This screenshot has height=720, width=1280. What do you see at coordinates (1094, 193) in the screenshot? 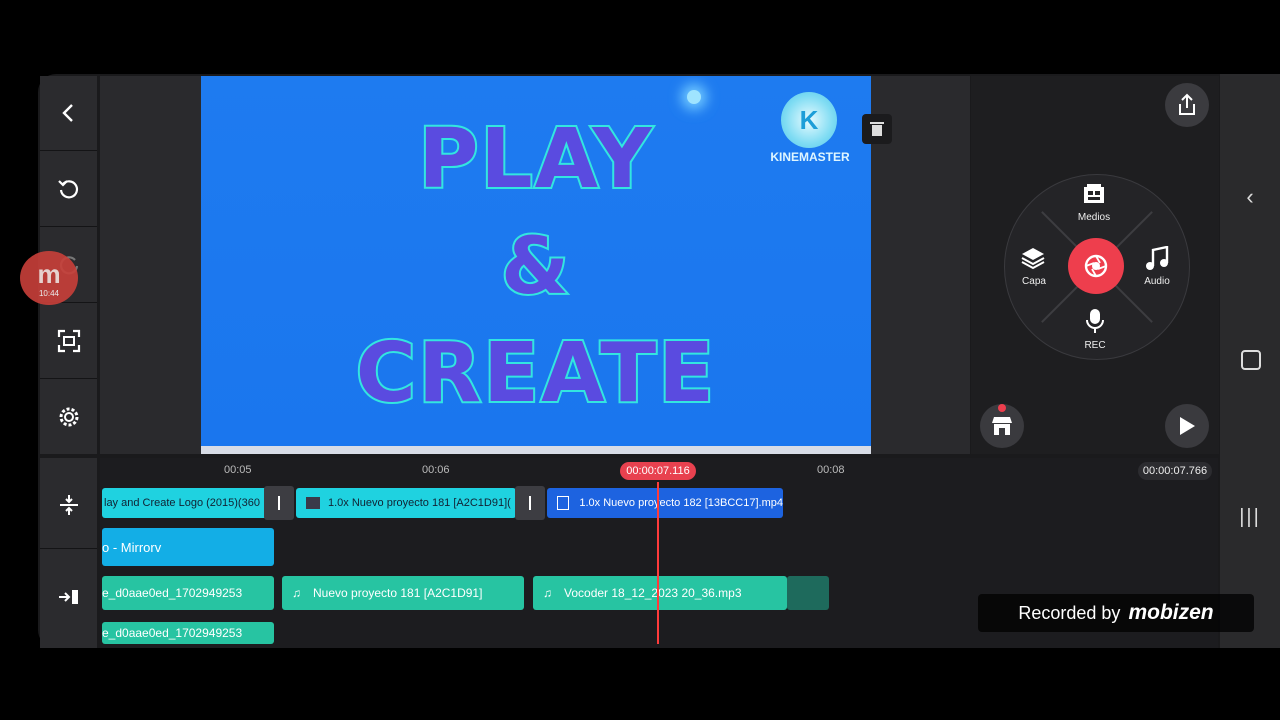
I see `media-icon` at bounding box center [1094, 193].